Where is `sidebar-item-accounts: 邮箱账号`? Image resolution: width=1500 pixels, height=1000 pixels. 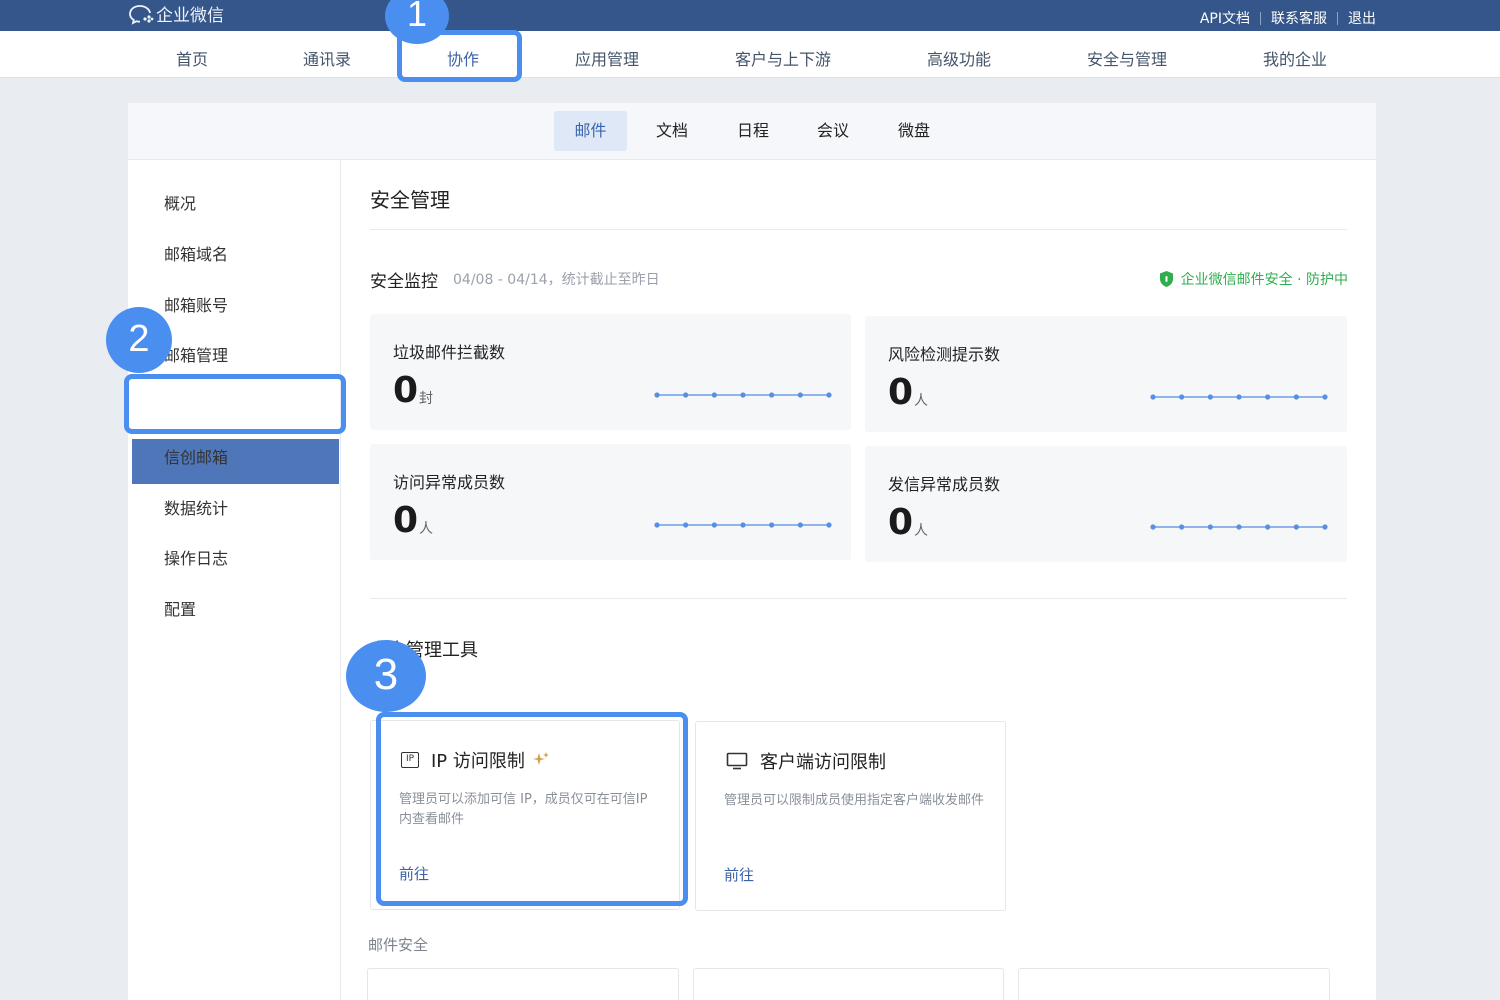
sidebar-item-accounts: 邮箱账号 is located at coordinates (196, 304).